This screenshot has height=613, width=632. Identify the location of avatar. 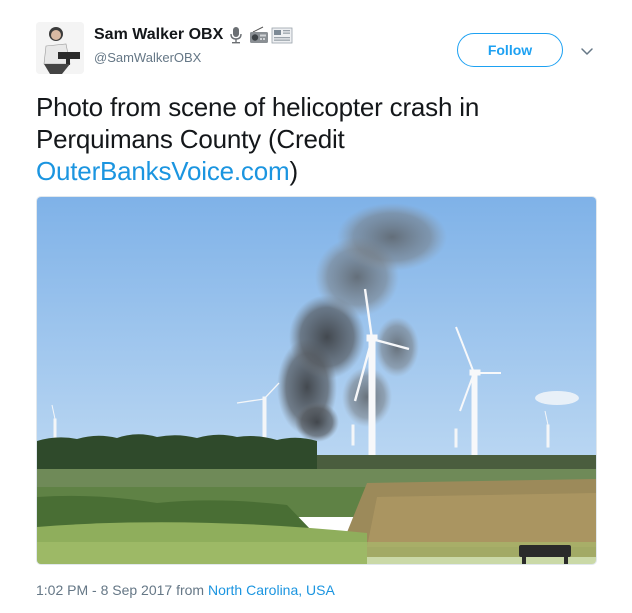
(60, 48).